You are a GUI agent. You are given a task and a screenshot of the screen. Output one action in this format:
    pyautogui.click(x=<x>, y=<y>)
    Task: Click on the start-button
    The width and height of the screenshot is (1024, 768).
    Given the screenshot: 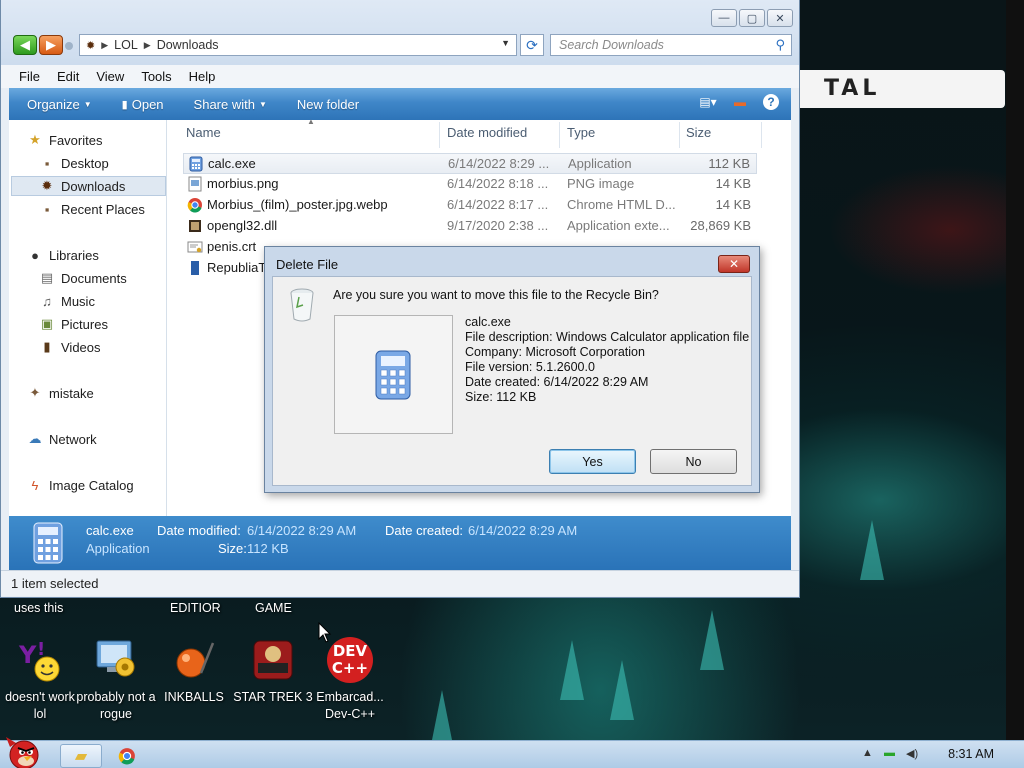 What is the action you would take?
    pyautogui.click(x=24, y=750)
    